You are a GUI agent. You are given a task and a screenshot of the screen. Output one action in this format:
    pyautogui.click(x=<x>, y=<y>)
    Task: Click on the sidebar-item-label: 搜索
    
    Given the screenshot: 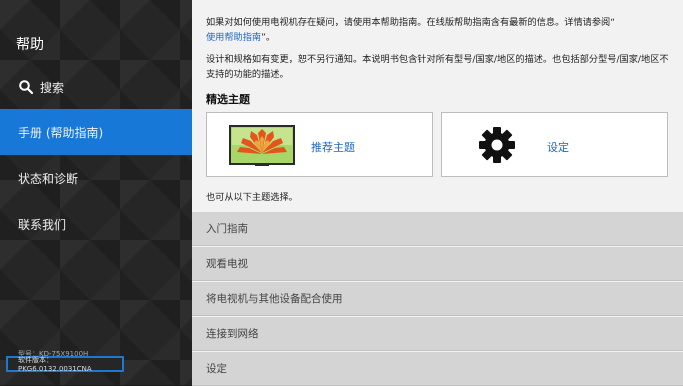 What is the action you would take?
    pyautogui.click(x=52, y=87)
    